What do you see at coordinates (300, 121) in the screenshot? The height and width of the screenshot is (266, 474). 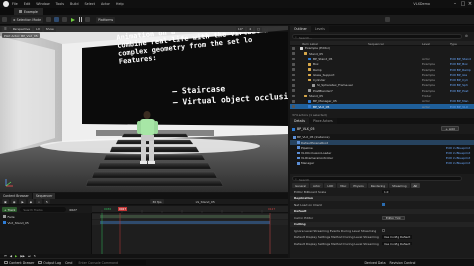 I see `tab-details: Details` at bounding box center [300, 121].